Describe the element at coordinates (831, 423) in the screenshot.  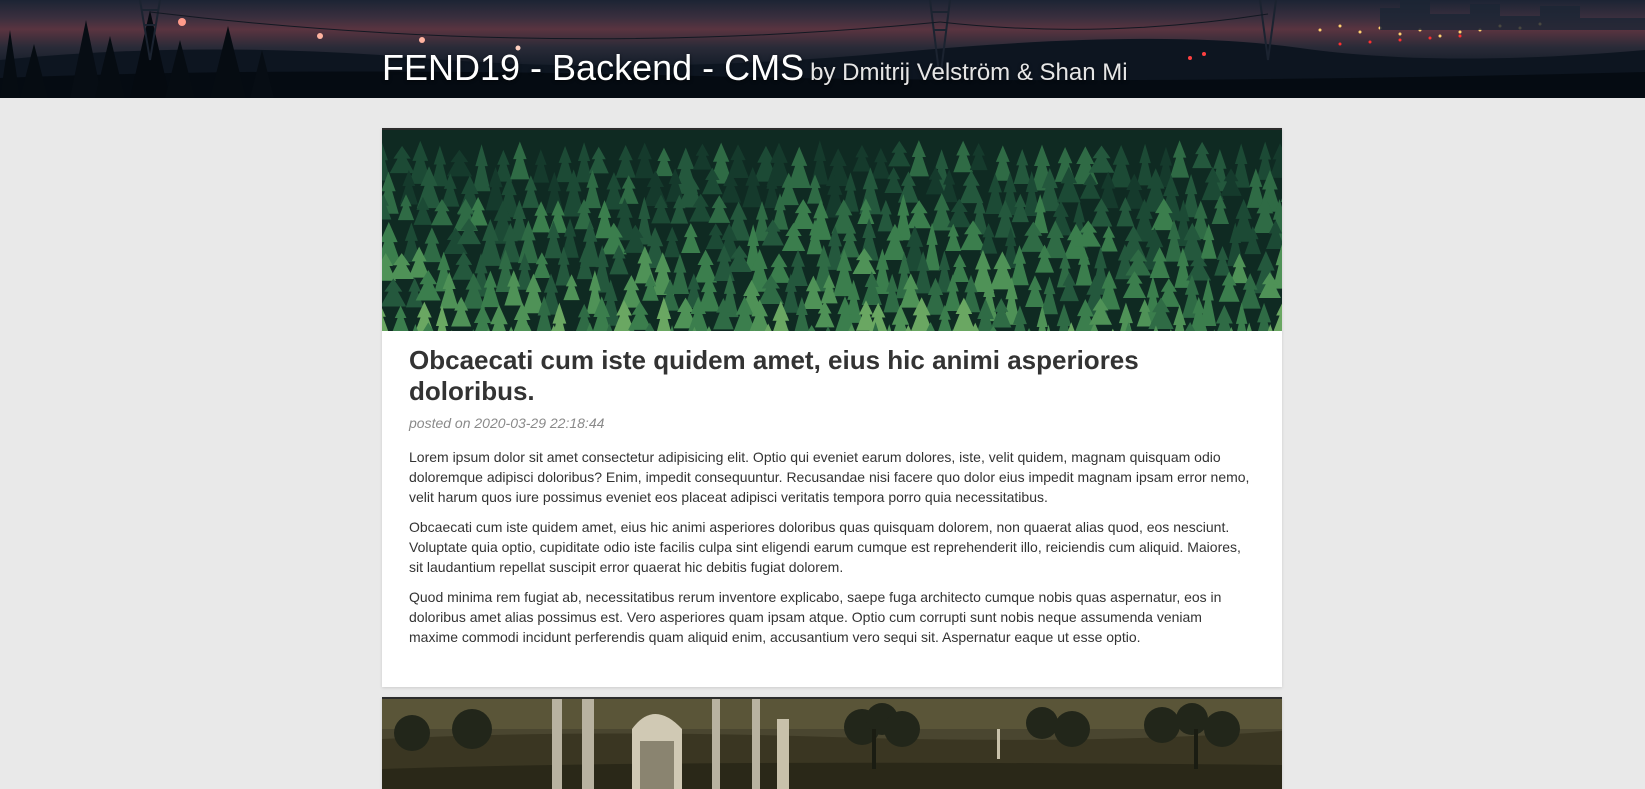
I see `post-date: posted on 2020-03-29 22:18:44` at that location.